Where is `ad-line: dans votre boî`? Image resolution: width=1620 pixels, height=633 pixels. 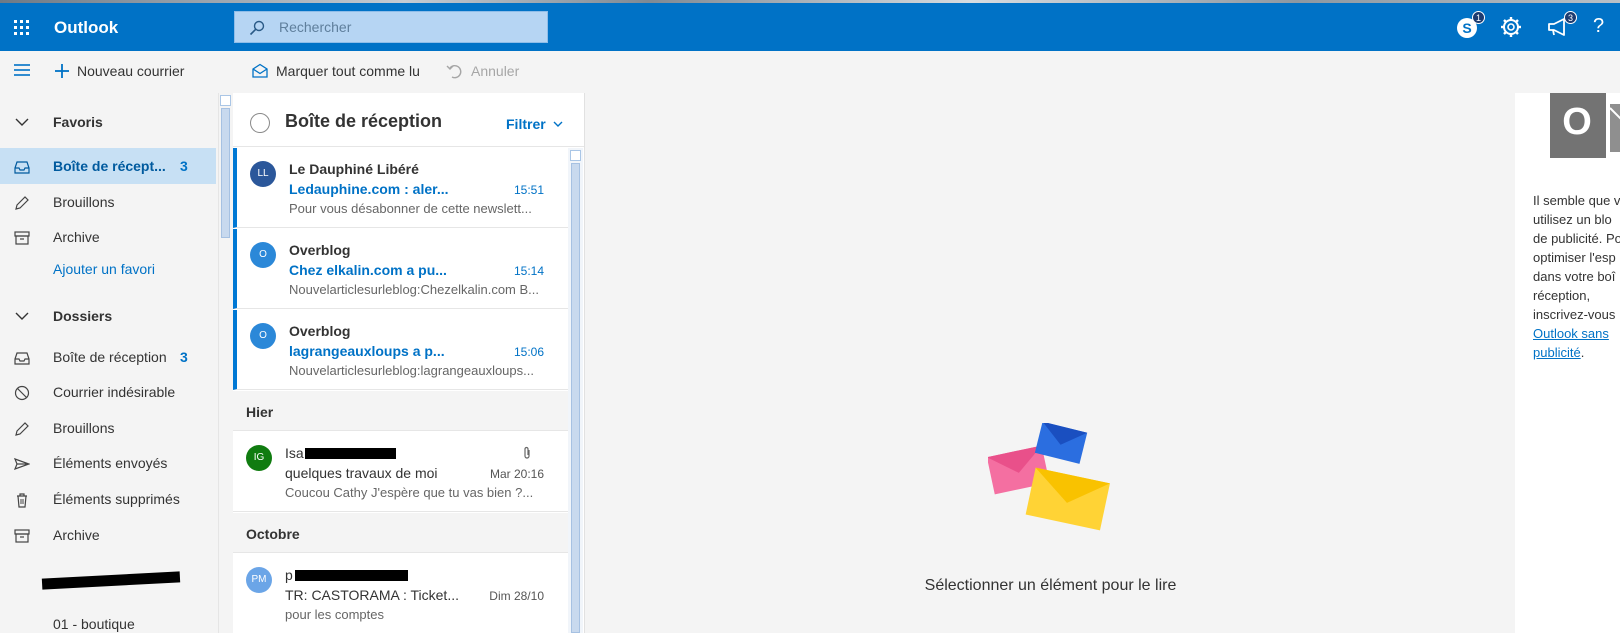 ad-line: dans votre boî is located at coordinates (1574, 276).